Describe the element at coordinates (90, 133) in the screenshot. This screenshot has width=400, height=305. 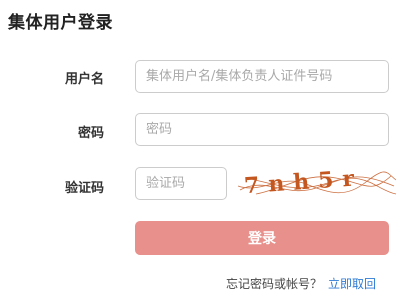
I see `password-label: 密码` at that location.